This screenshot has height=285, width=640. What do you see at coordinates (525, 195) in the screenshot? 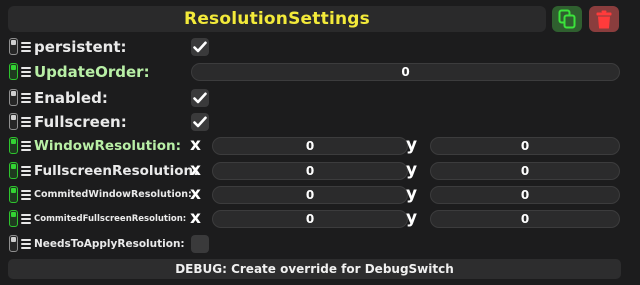
I see `commited-window-resolution-y-input: 0` at bounding box center [525, 195].